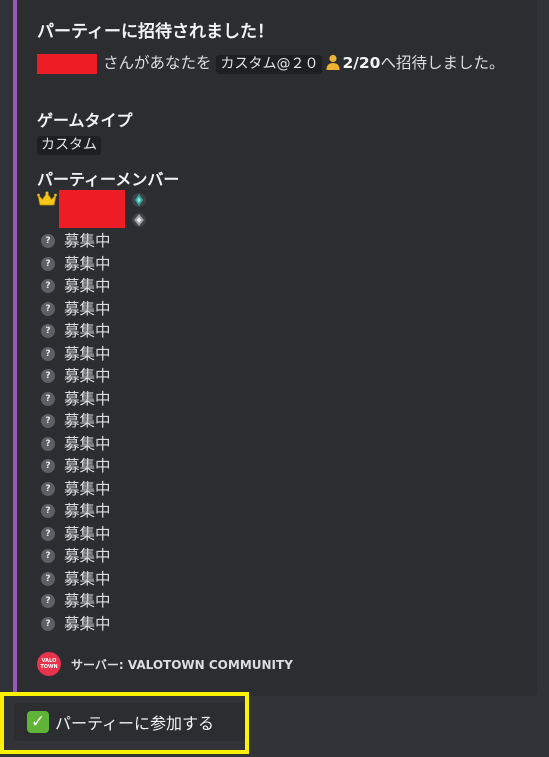  What do you see at coordinates (269, 64) in the screenshot?
I see `party-name-code: カスタム@２０` at bounding box center [269, 64].